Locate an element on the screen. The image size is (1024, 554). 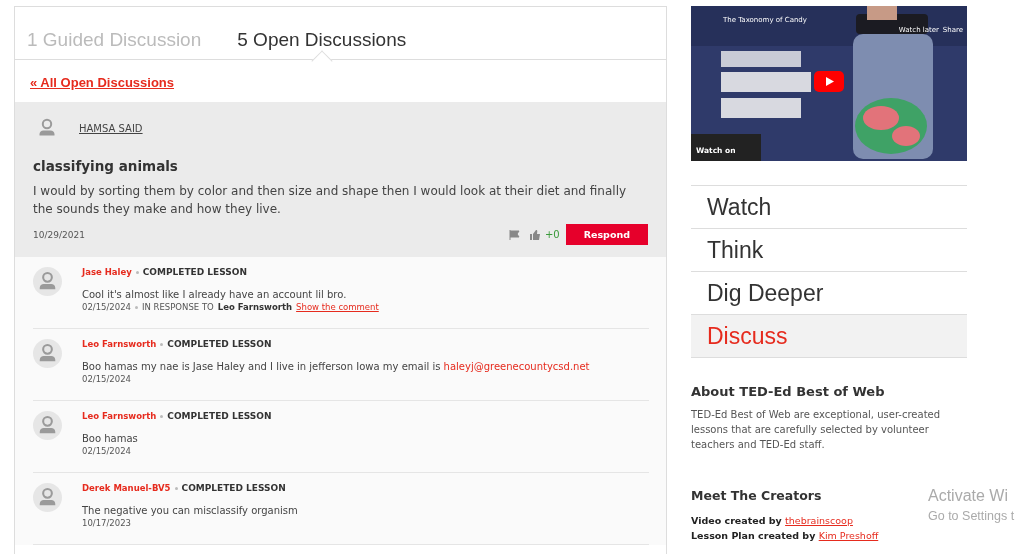
play-icon is located at coordinates (829, 81).